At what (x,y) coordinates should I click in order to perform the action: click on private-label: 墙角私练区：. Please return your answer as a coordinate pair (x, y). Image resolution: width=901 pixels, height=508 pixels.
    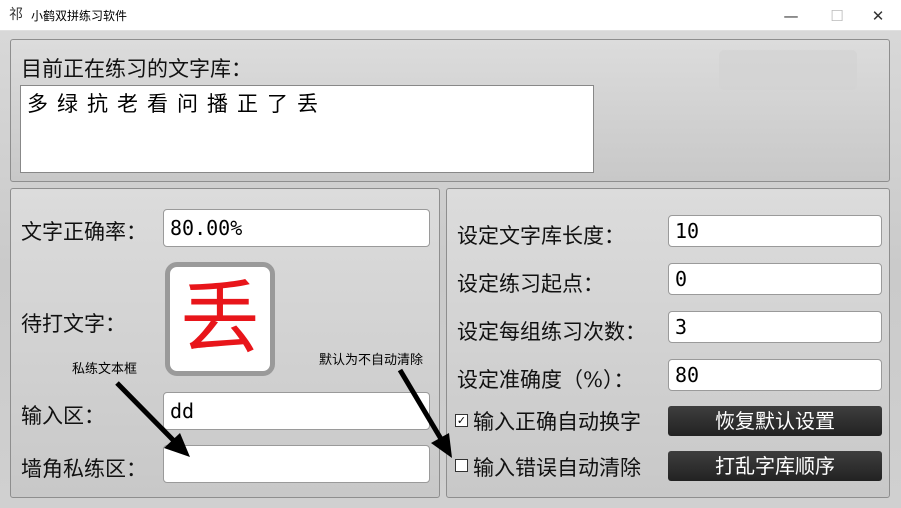
    Looking at the image, I should click on (84, 469).